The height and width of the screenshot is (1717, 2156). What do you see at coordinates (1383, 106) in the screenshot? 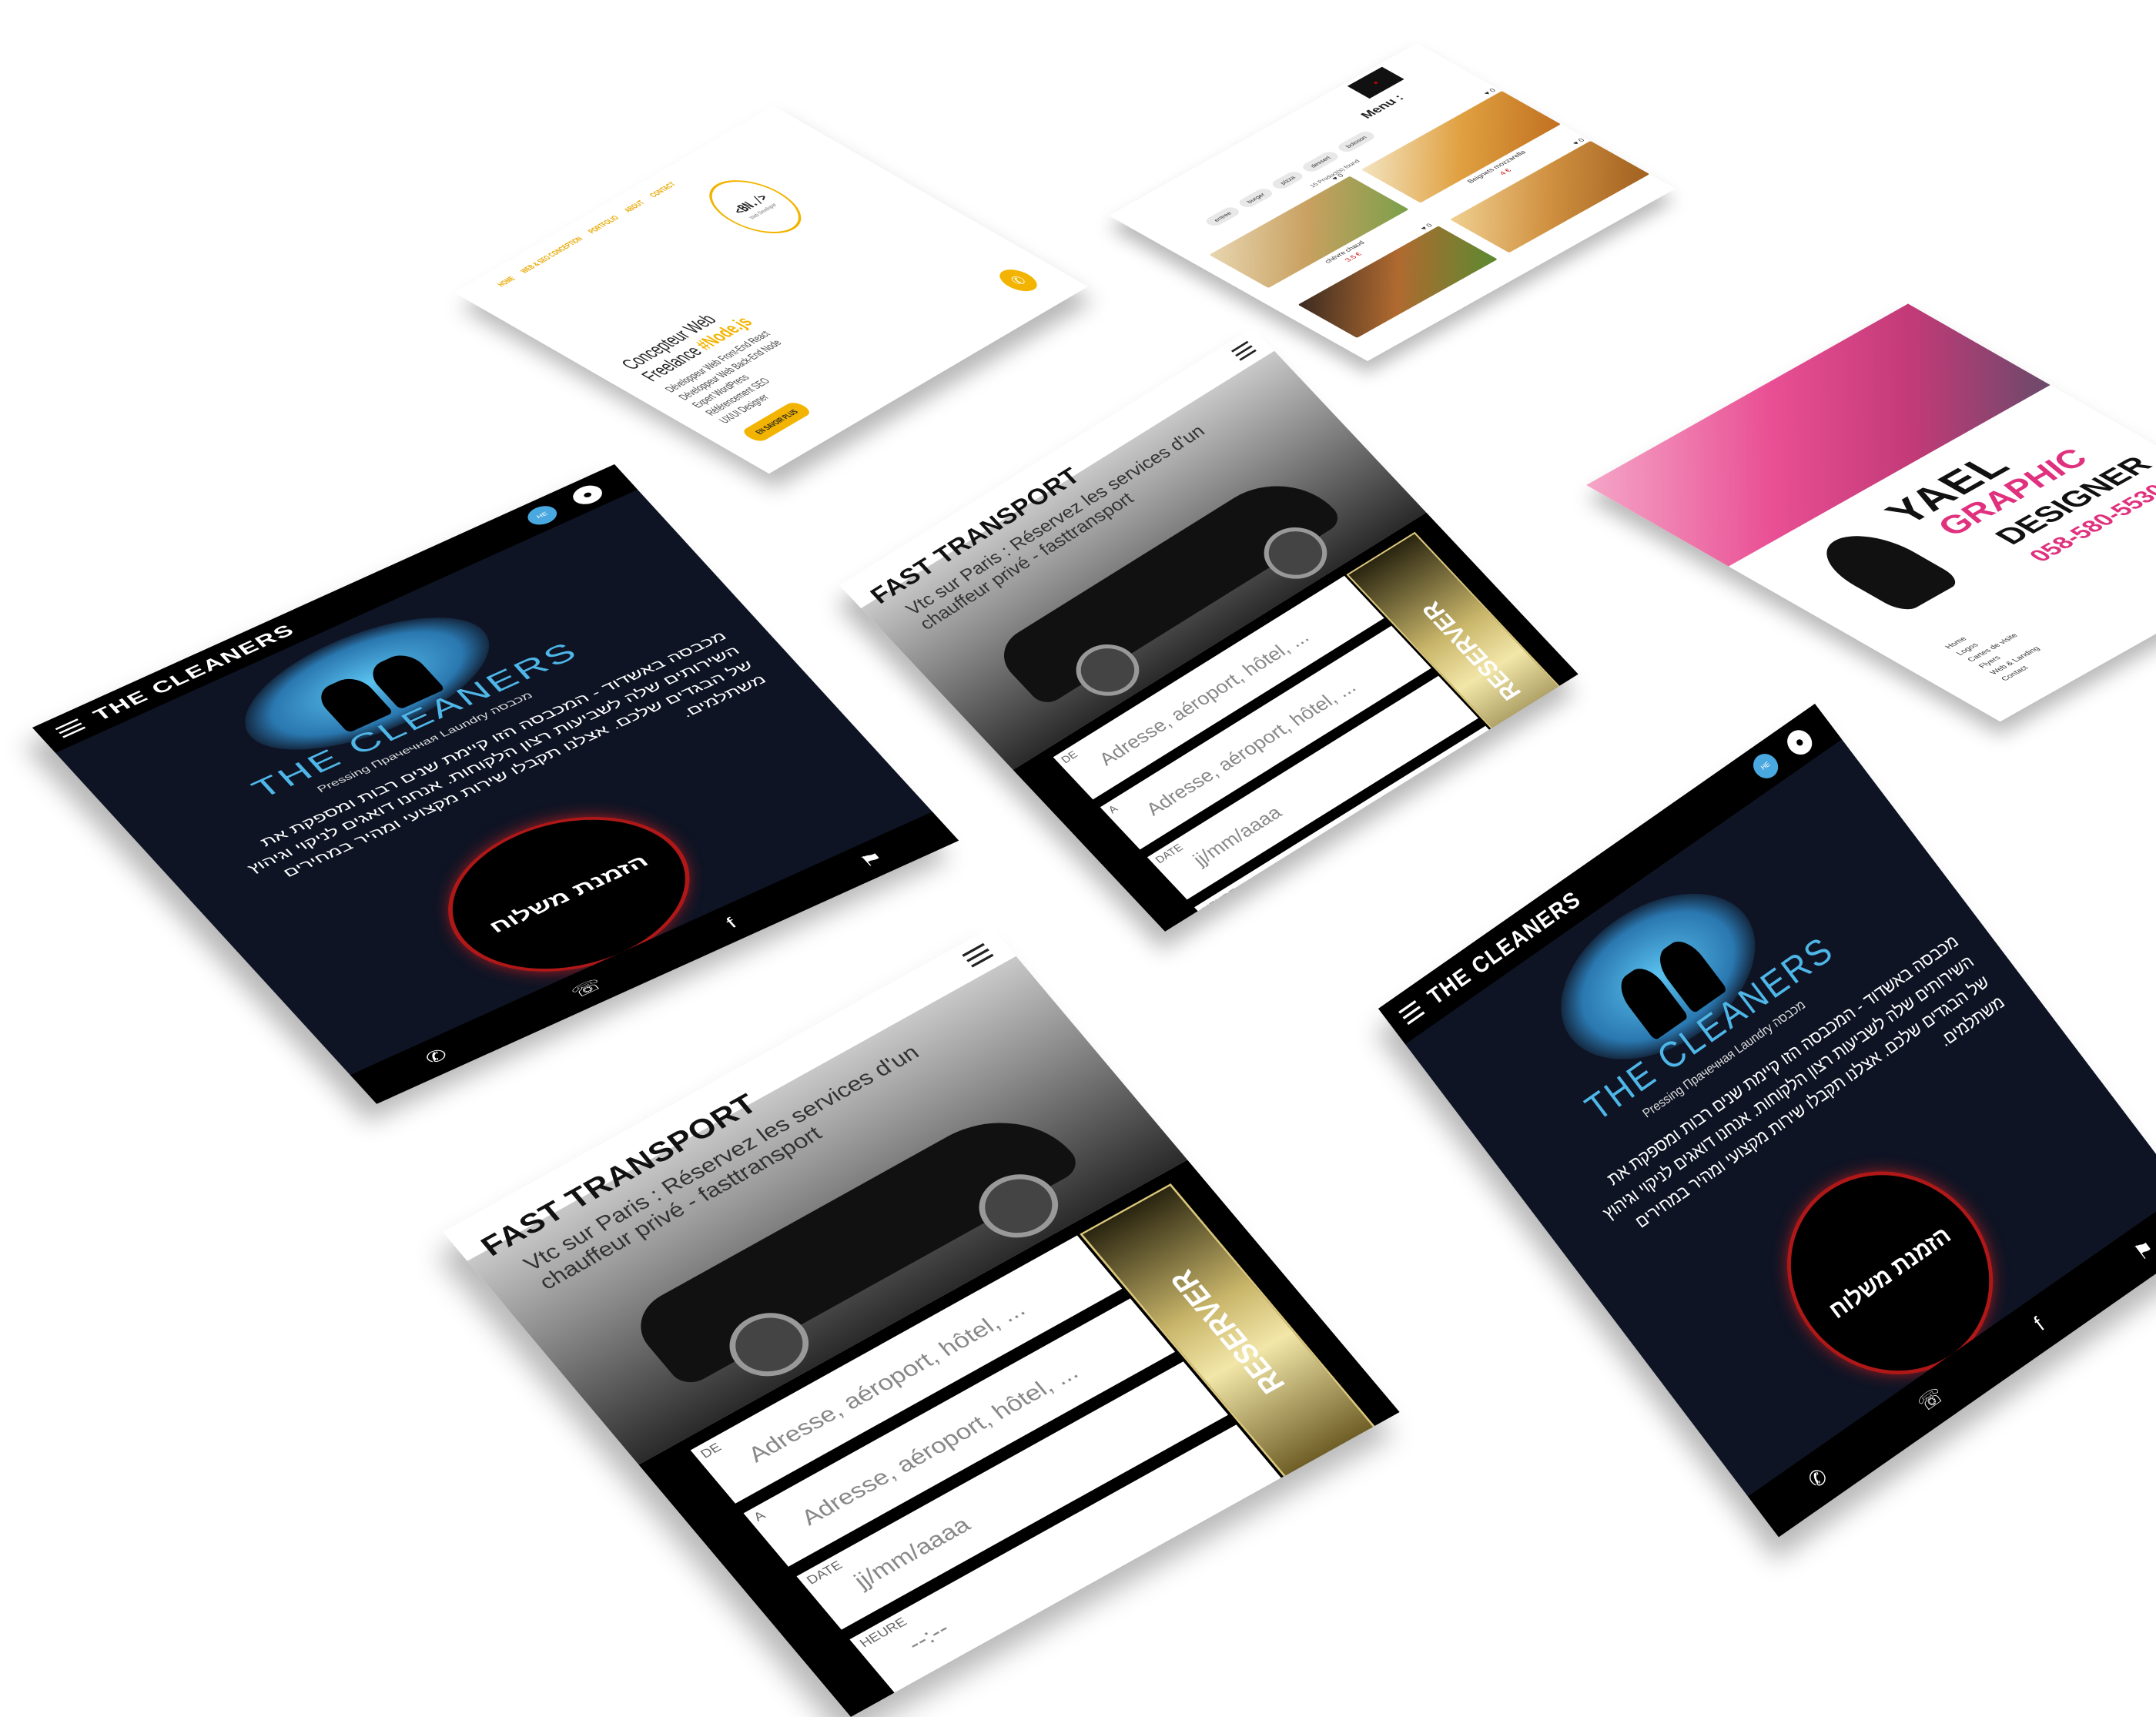
I see `menu-label: Menu :` at bounding box center [1383, 106].